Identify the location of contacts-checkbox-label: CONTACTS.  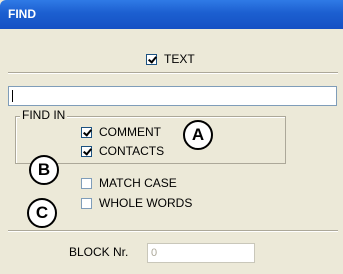
(132, 151).